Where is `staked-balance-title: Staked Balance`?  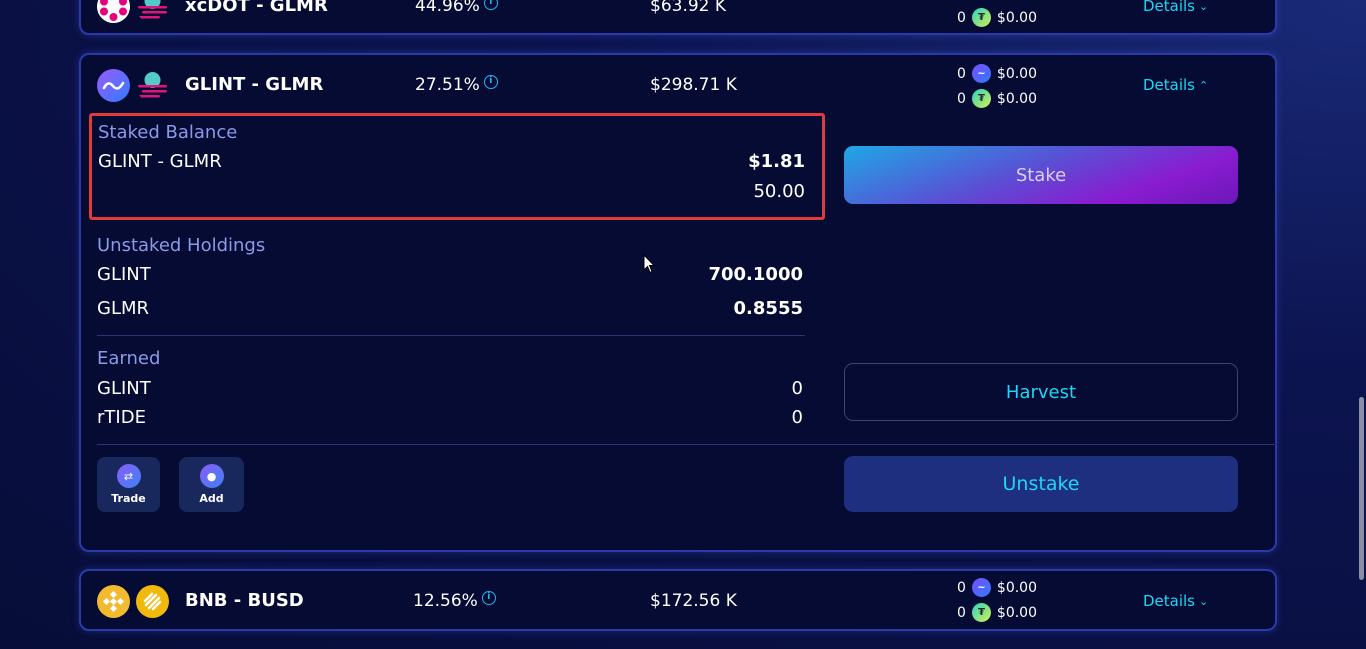
staked-balance-title: Staked Balance is located at coordinates (168, 132).